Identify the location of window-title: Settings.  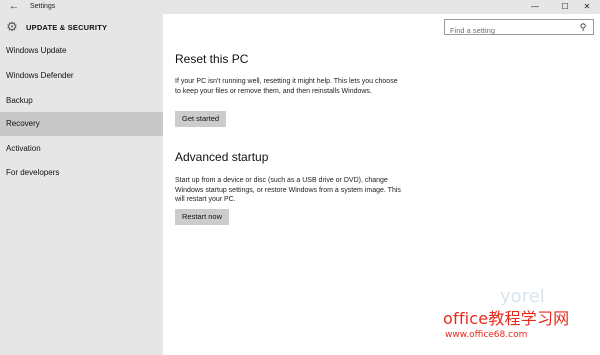
(43, 6).